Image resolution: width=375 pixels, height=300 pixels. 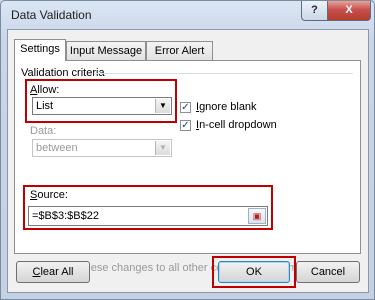 I want to click on chevron-down-icon: ▼, so click(x=162, y=148).